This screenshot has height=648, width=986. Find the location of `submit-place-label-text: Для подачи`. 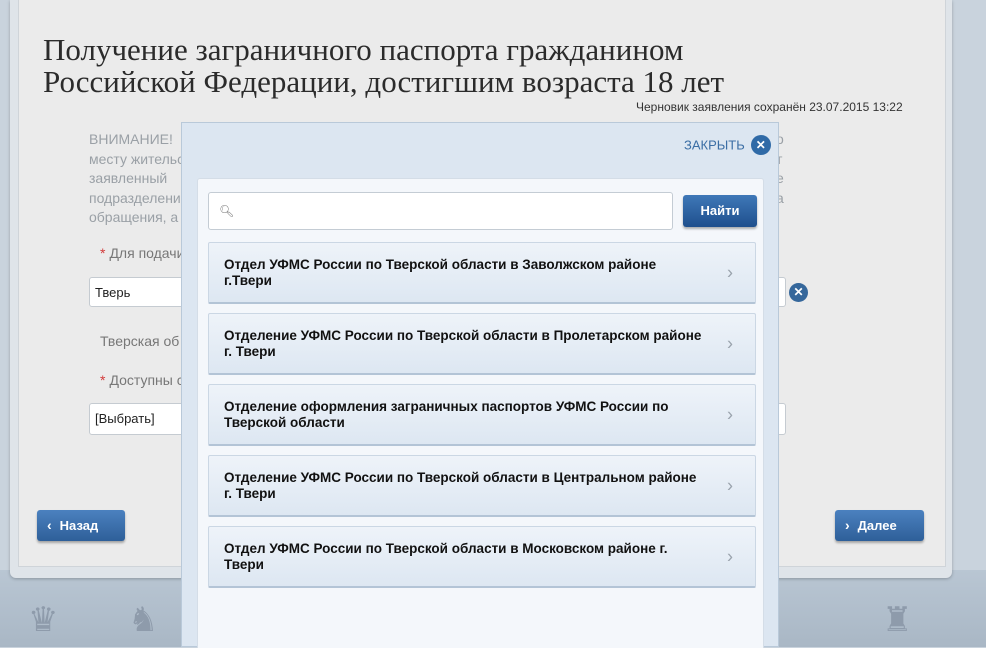

submit-place-label-text: Для подачи is located at coordinates (147, 253).